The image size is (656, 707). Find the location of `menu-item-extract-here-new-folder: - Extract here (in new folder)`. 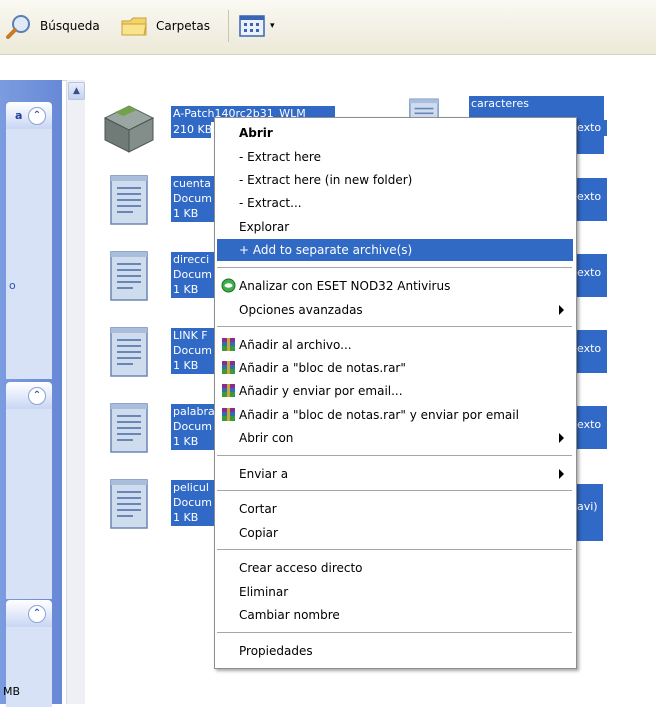

menu-item-extract-here-new-folder: - Extract here (in new folder) is located at coordinates (395, 180).